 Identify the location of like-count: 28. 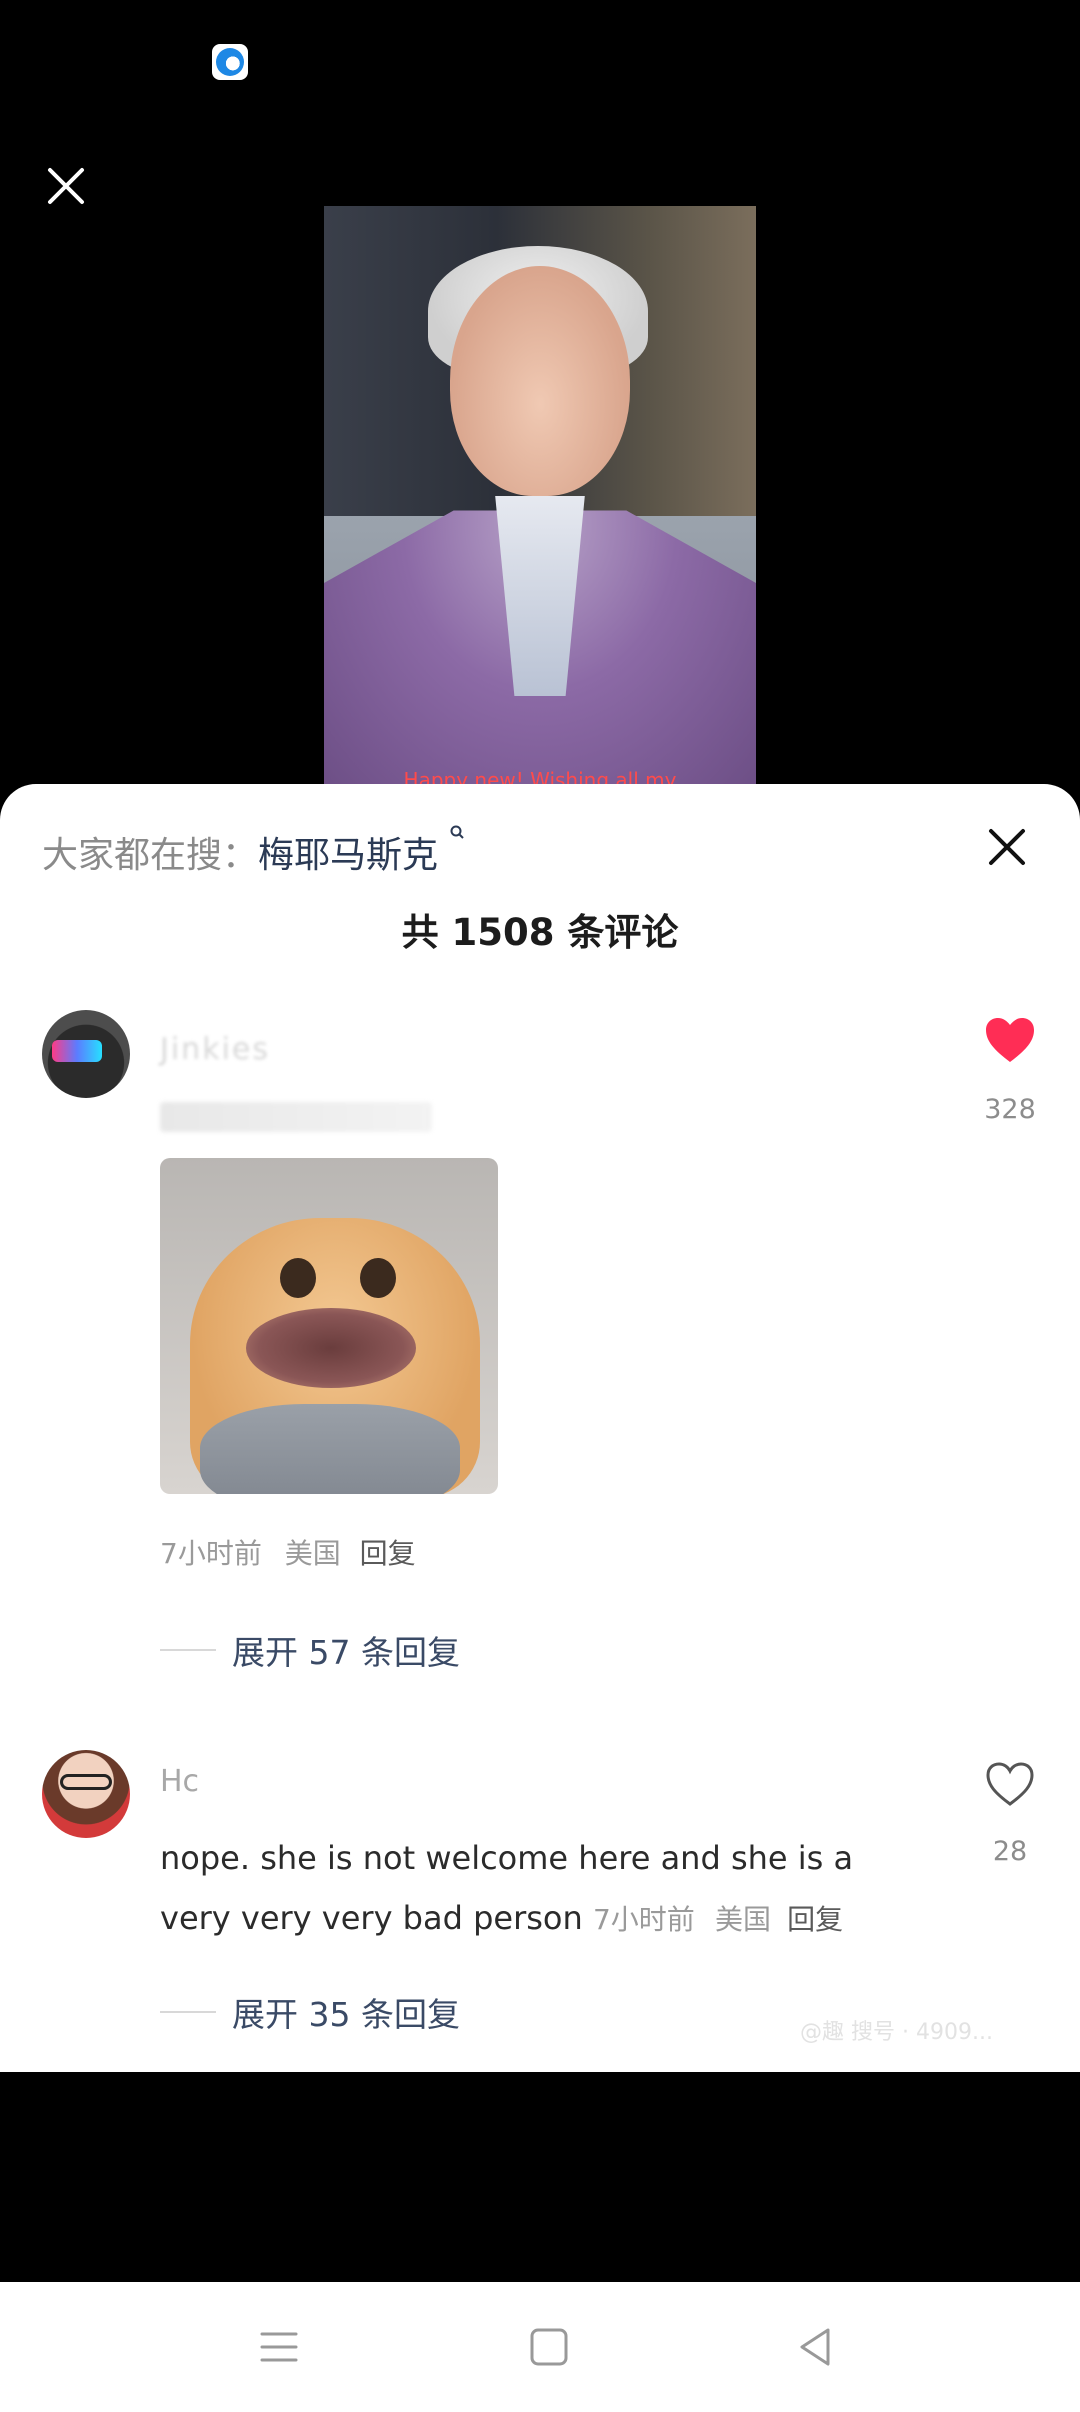
(1010, 1851).